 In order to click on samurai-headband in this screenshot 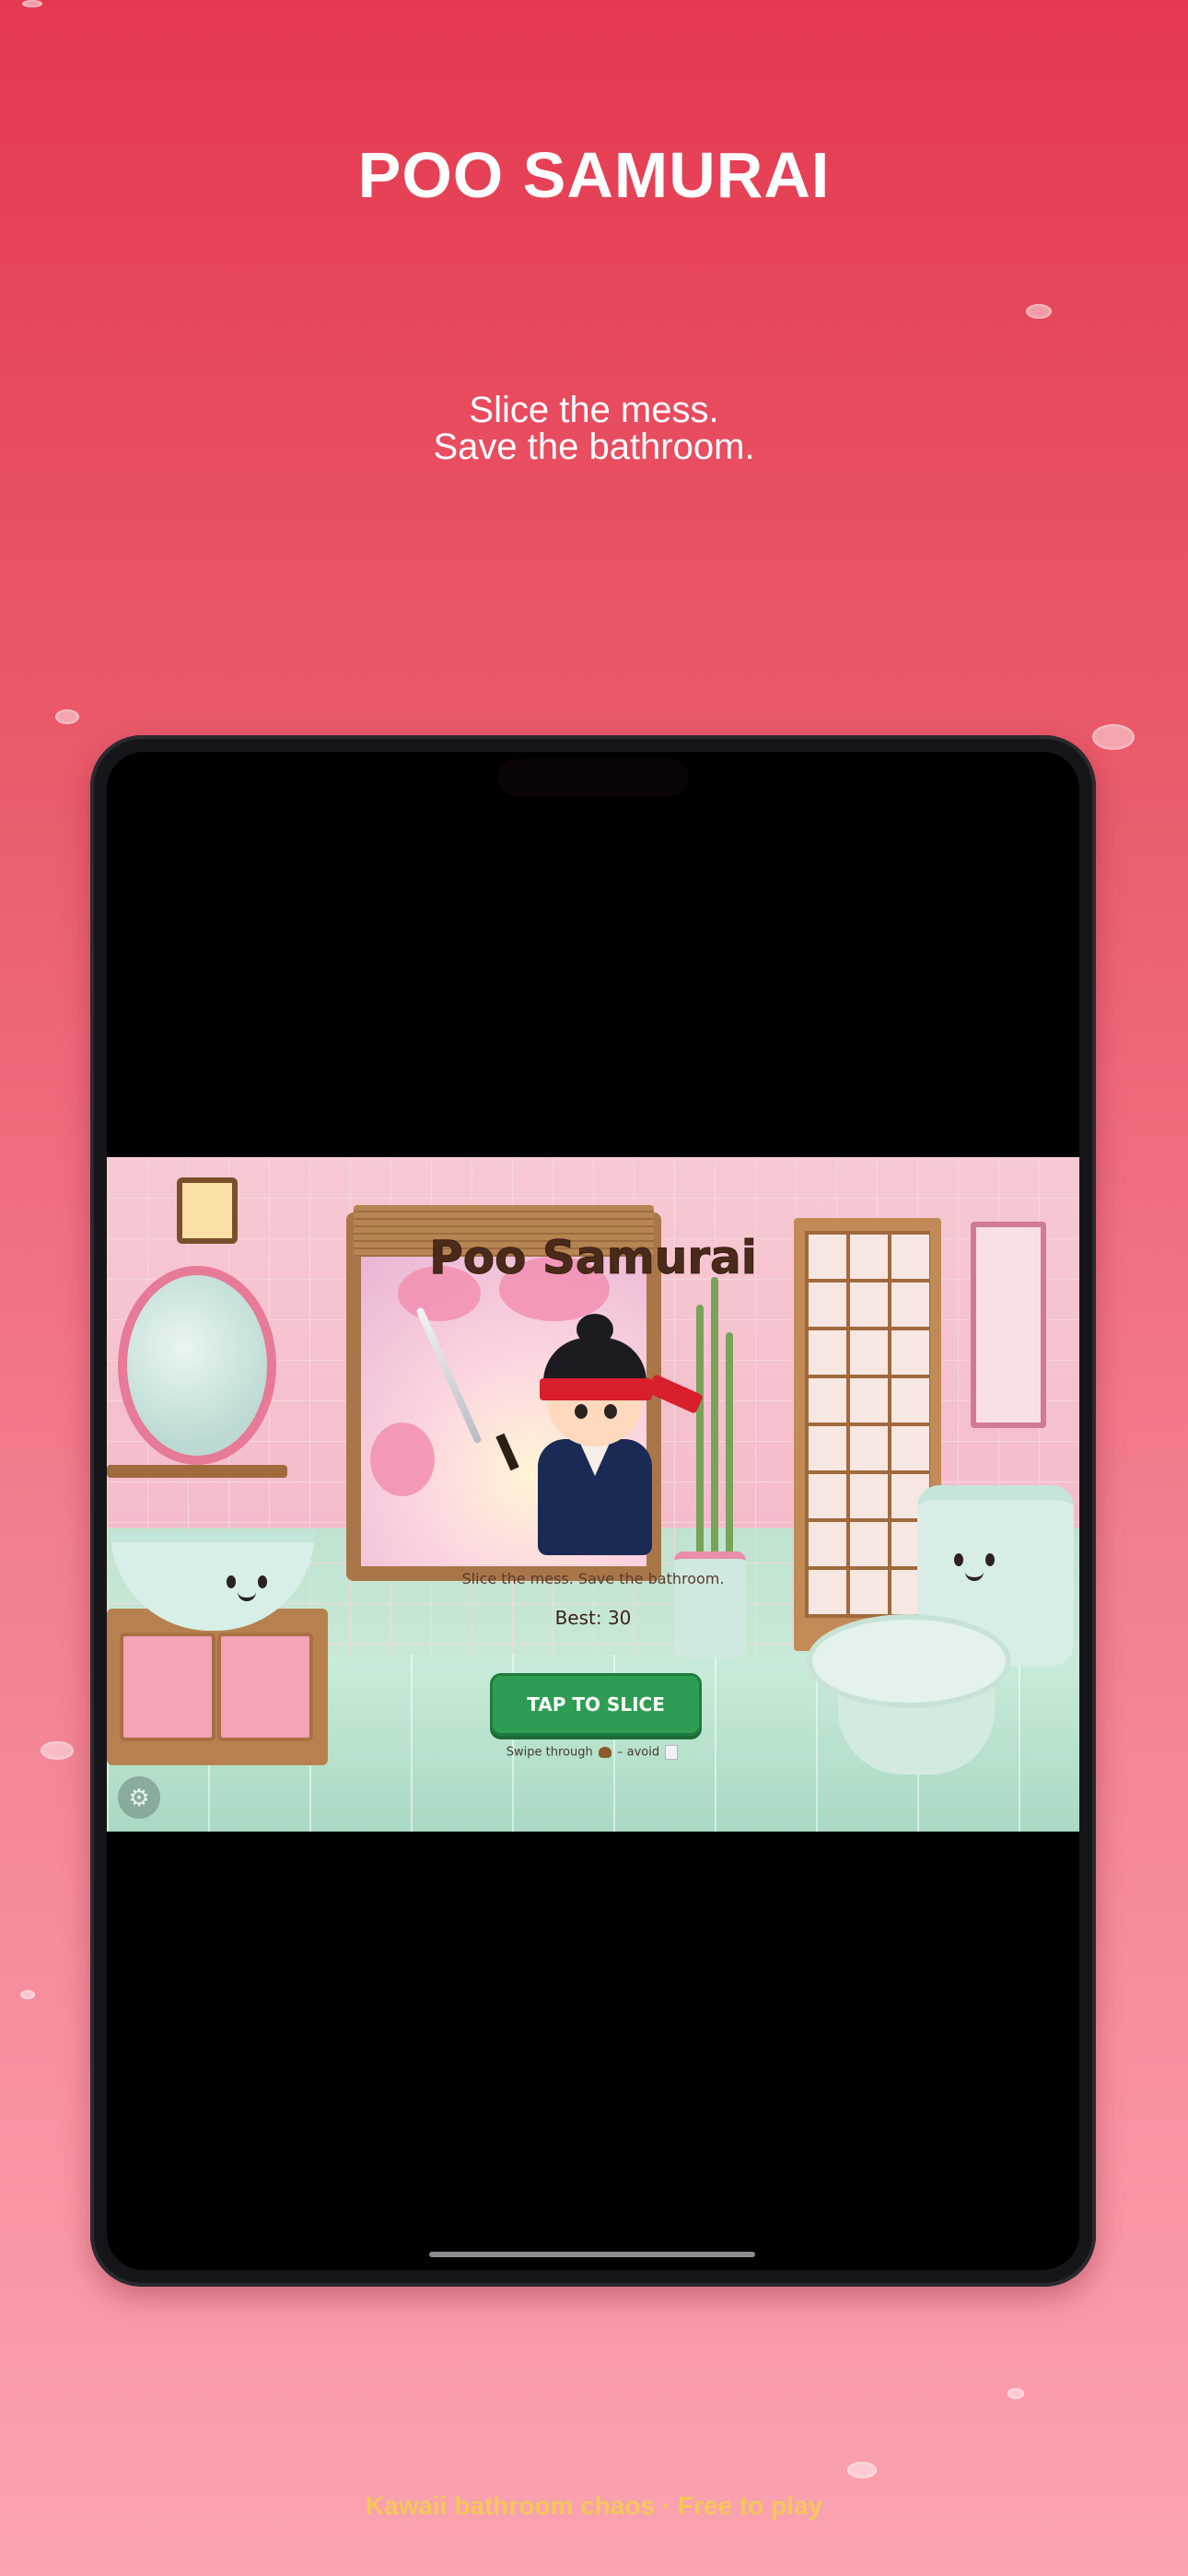, I will do `click(596, 1389)`.